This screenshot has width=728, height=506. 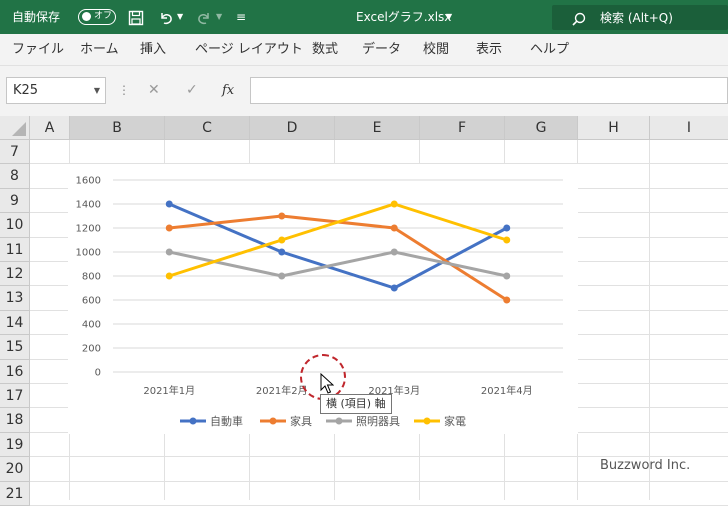 I want to click on row-header-12: 12, so click(x=15, y=274).